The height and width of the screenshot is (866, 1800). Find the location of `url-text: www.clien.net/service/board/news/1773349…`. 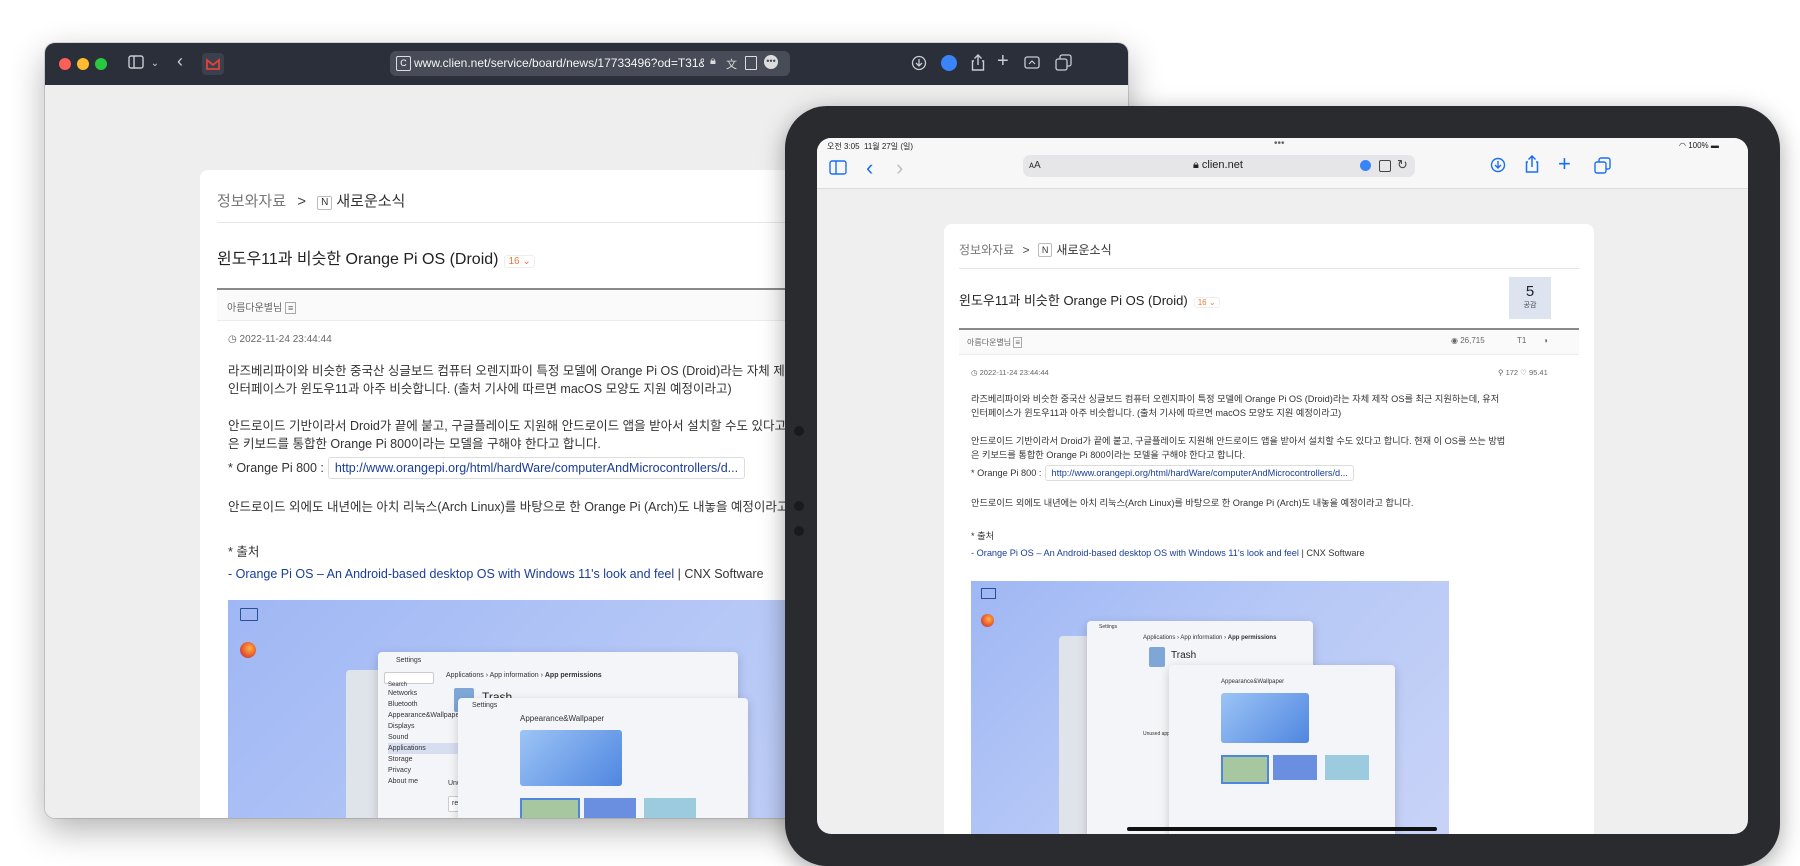

url-text: www.clien.net/service/board/news/1773349… is located at coordinates (559, 63).